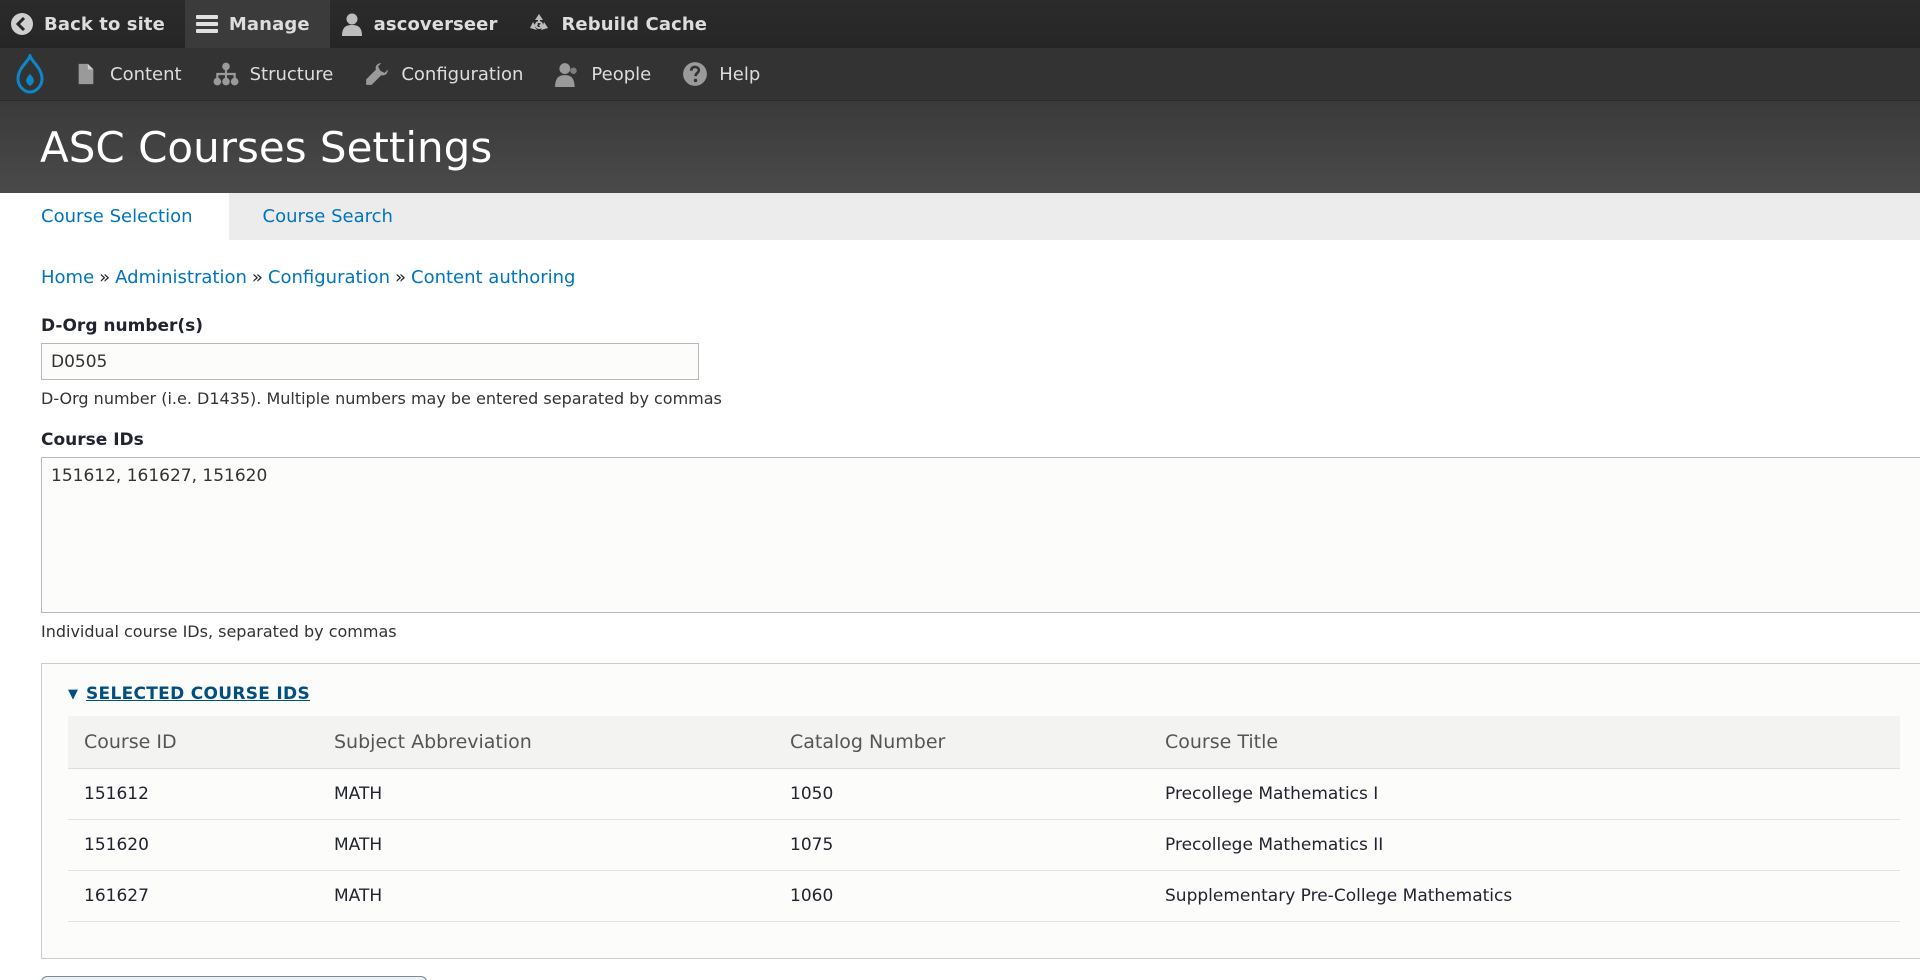  What do you see at coordinates (493, 277) in the screenshot?
I see `breadcrumb-content-authoring: Content authoring` at bounding box center [493, 277].